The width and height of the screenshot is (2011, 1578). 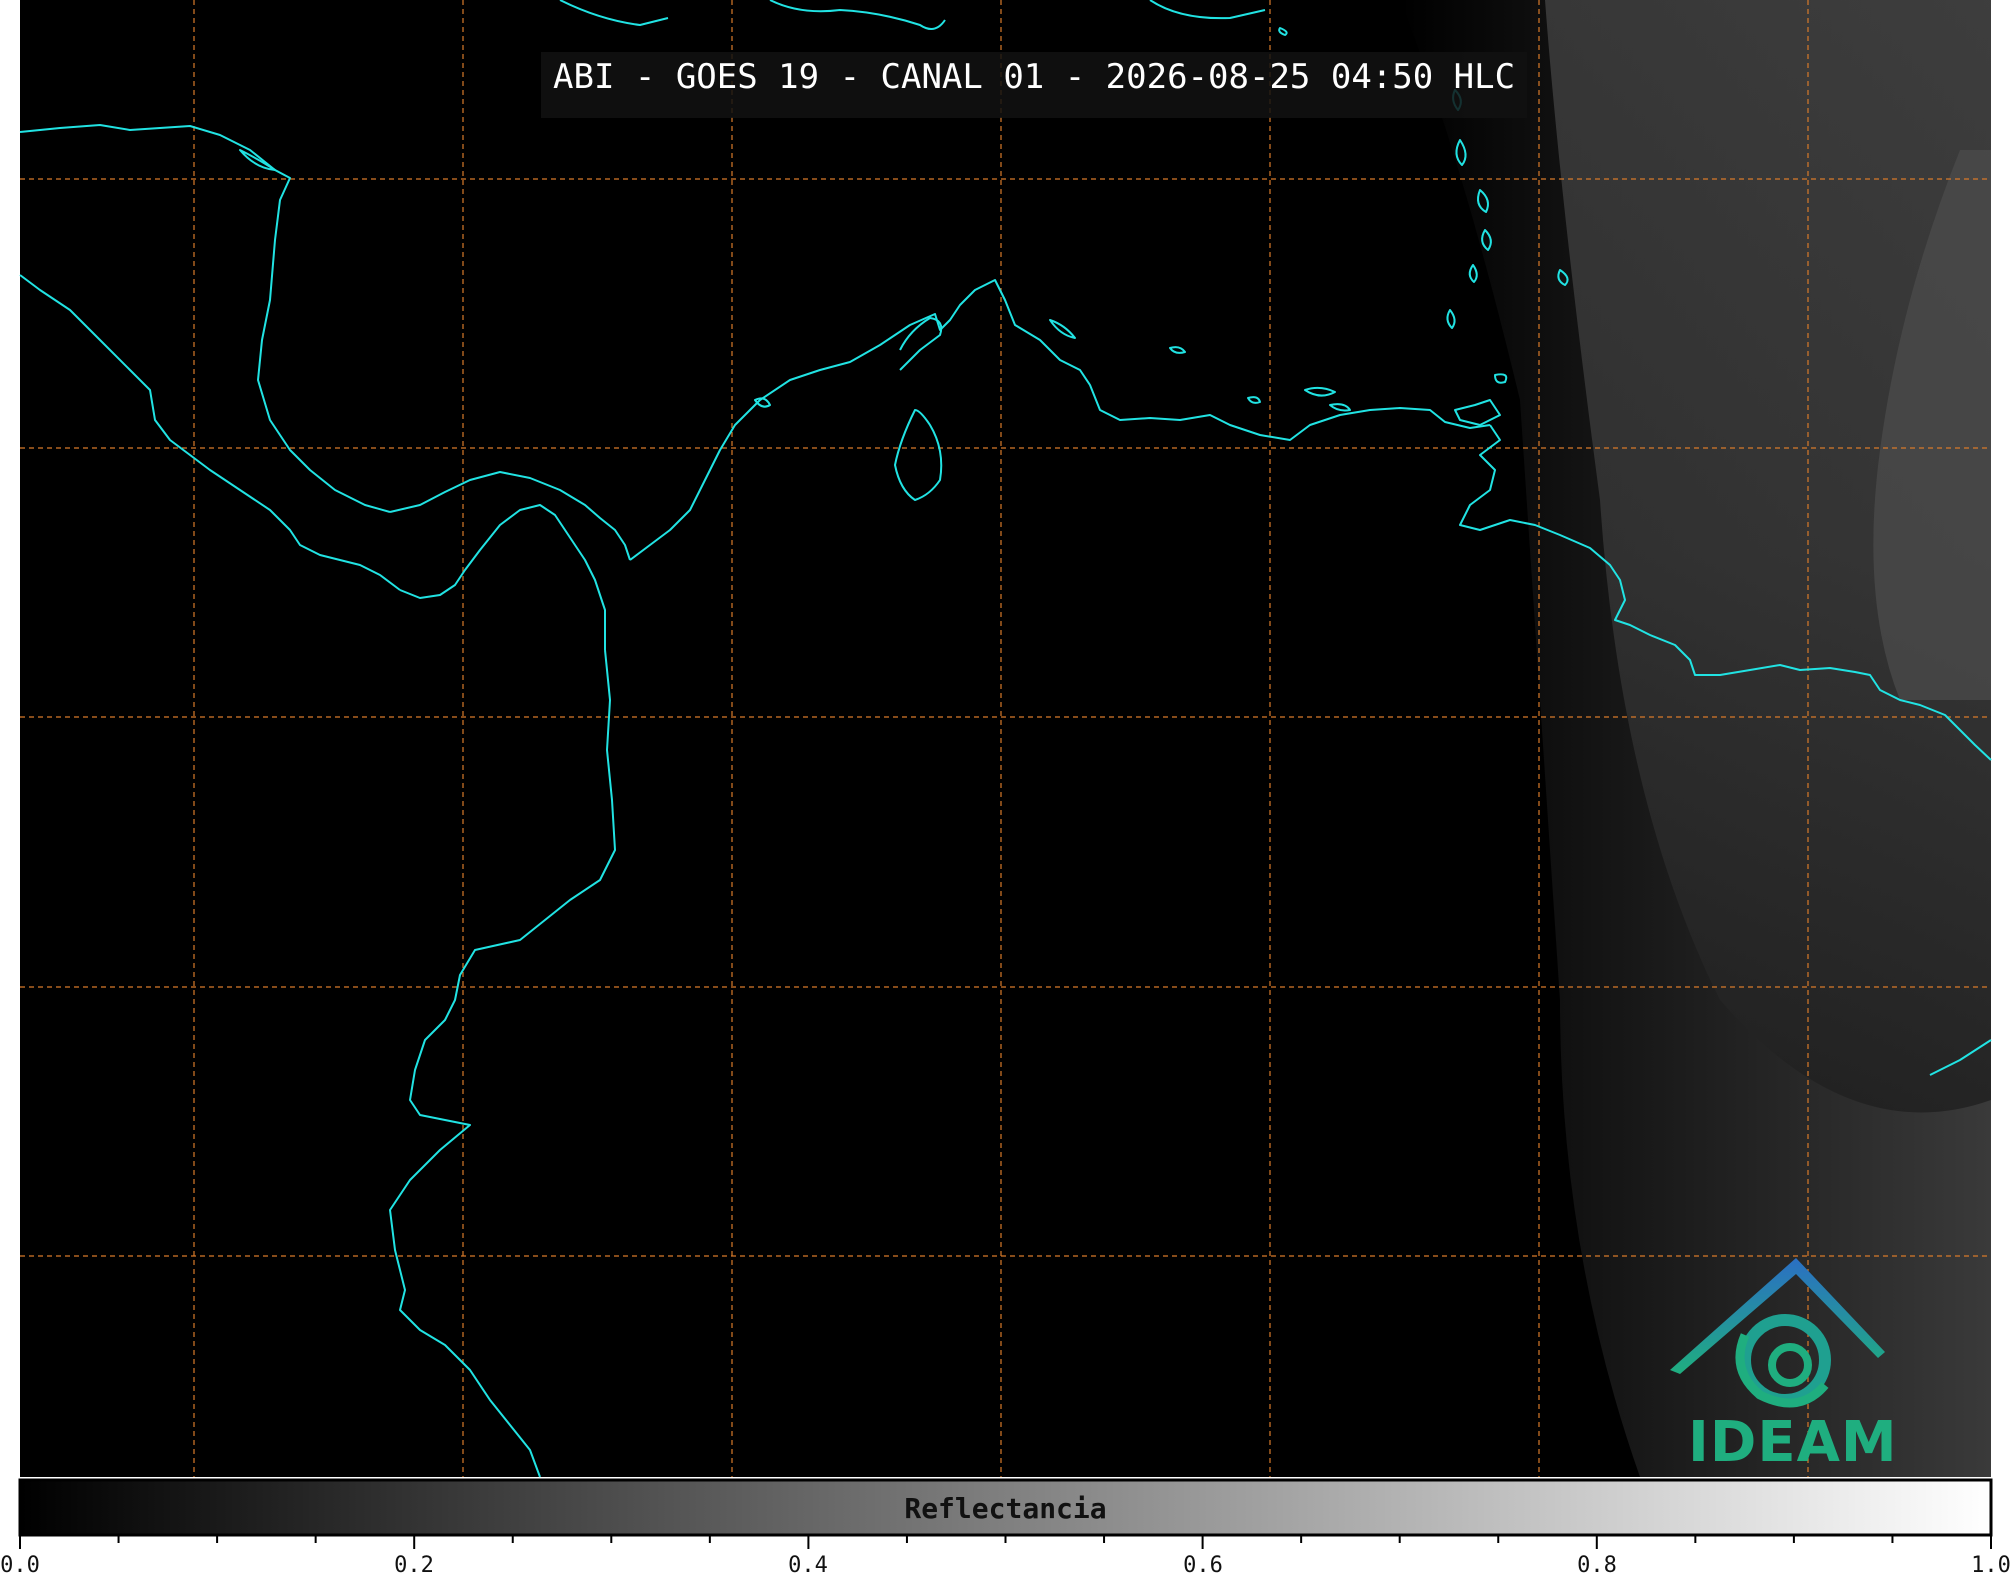 I want to click on colorbar-tick-label: 1.0, so click(x=1991, y=1565).